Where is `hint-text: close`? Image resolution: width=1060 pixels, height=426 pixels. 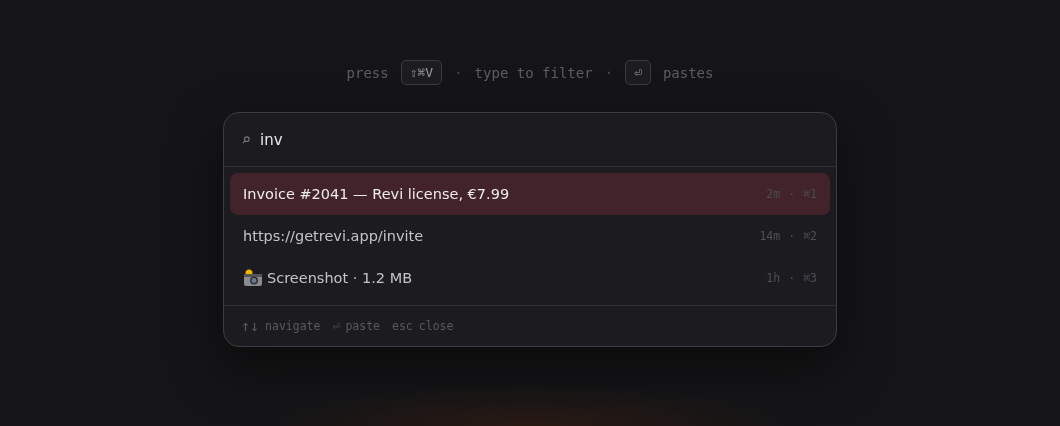 hint-text: close is located at coordinates (436, 326).